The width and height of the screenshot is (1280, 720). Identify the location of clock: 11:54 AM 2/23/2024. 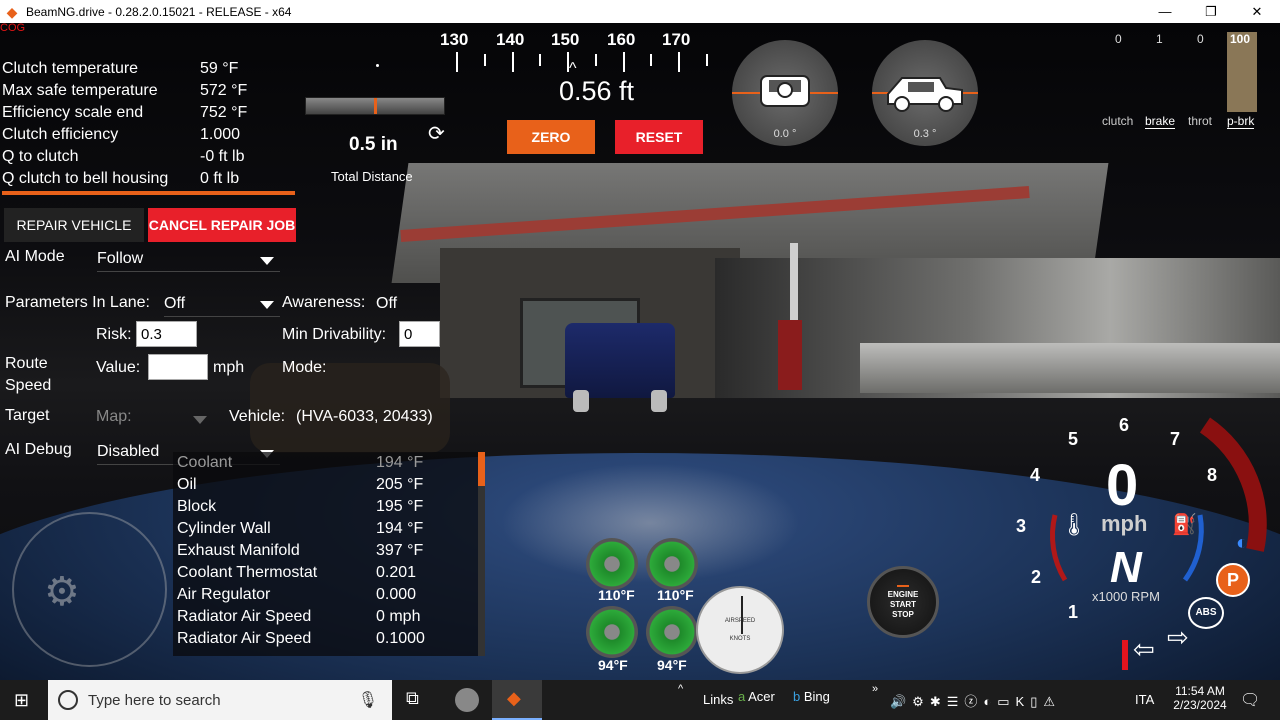
(1200, 698).